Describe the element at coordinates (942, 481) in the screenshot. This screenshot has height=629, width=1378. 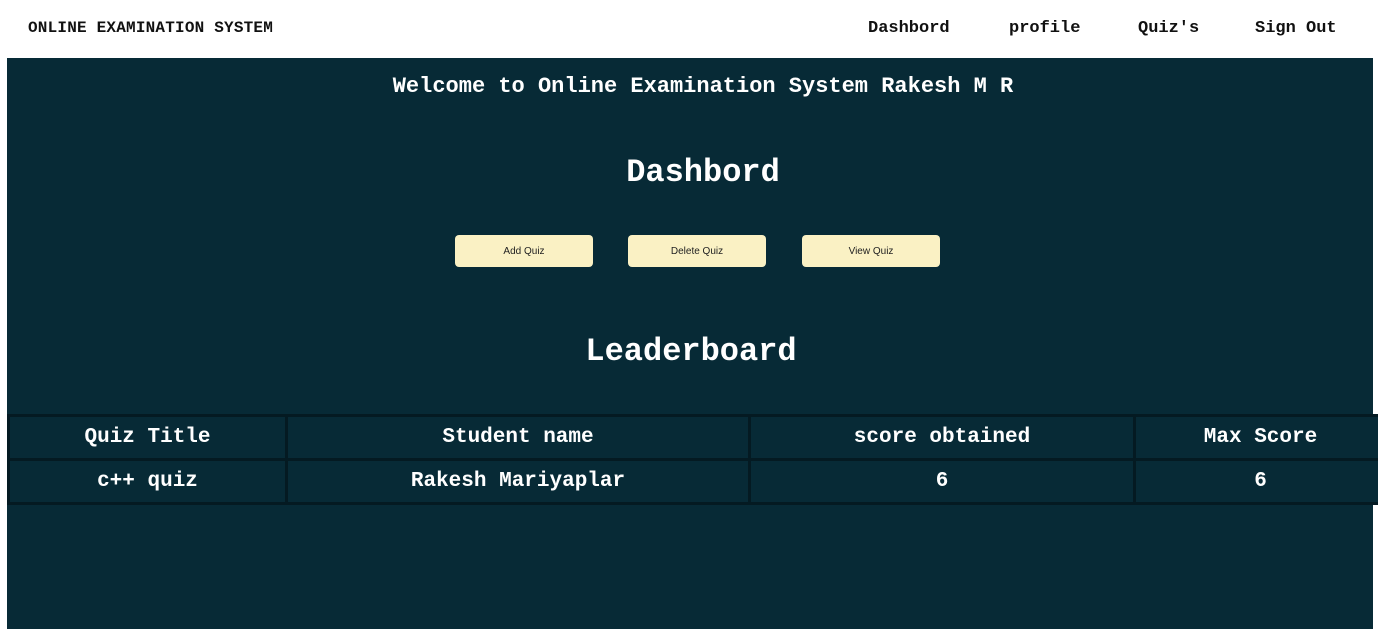
I see `cell-score-obtained: 6` at that location.